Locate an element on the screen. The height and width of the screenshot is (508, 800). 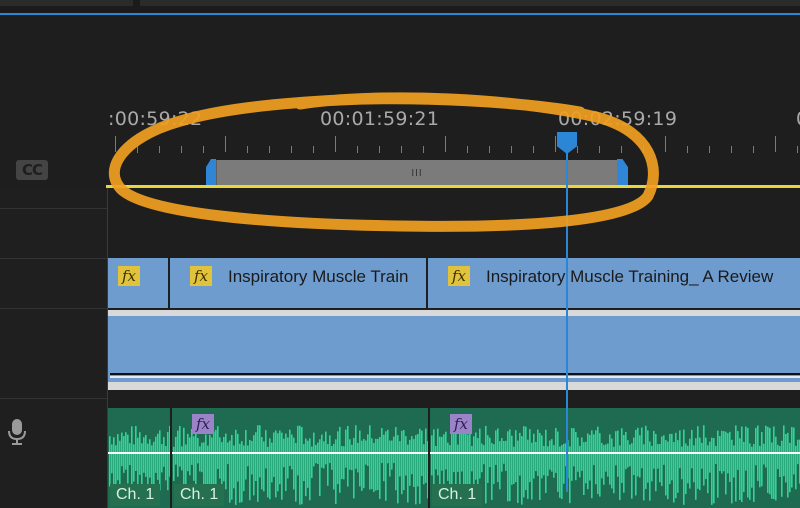
work-area-bar: III is located at coordinates (417, 173).